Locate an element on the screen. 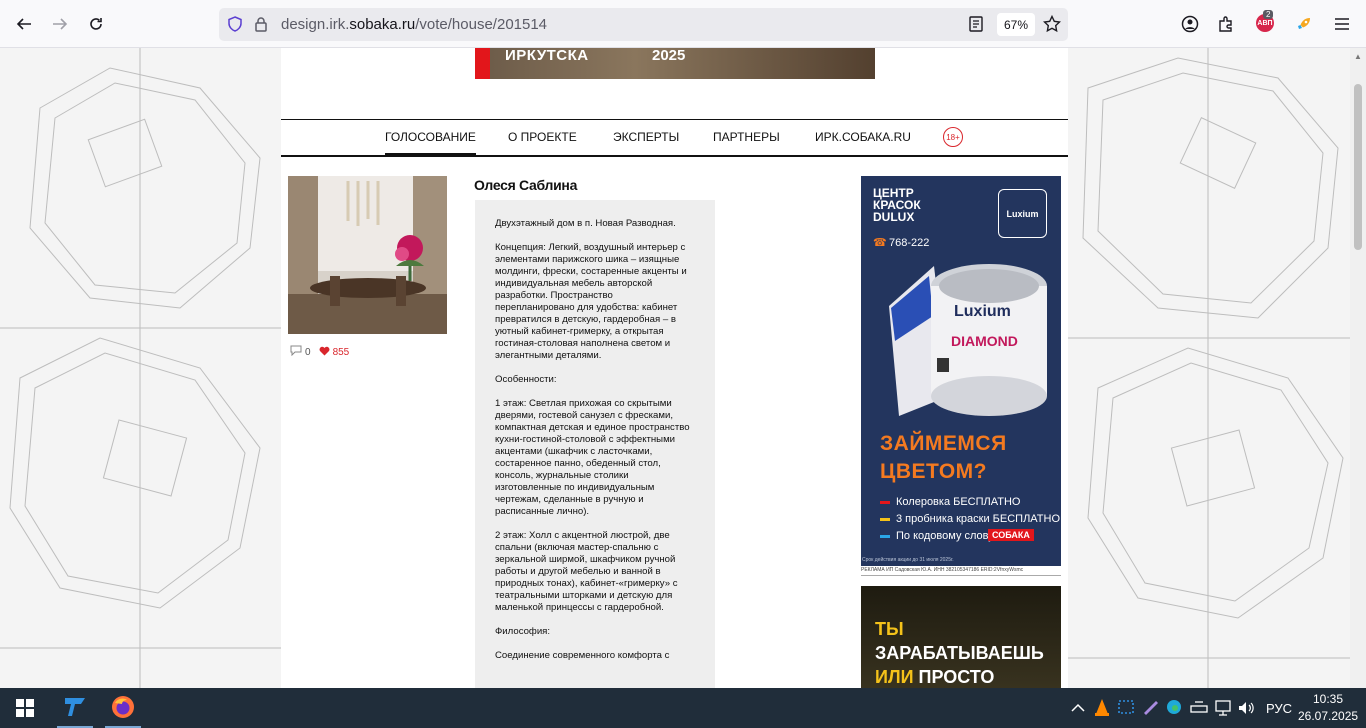 This screenshot has height=728, width=1366. account-icon is located at coordinates (1190, 24).